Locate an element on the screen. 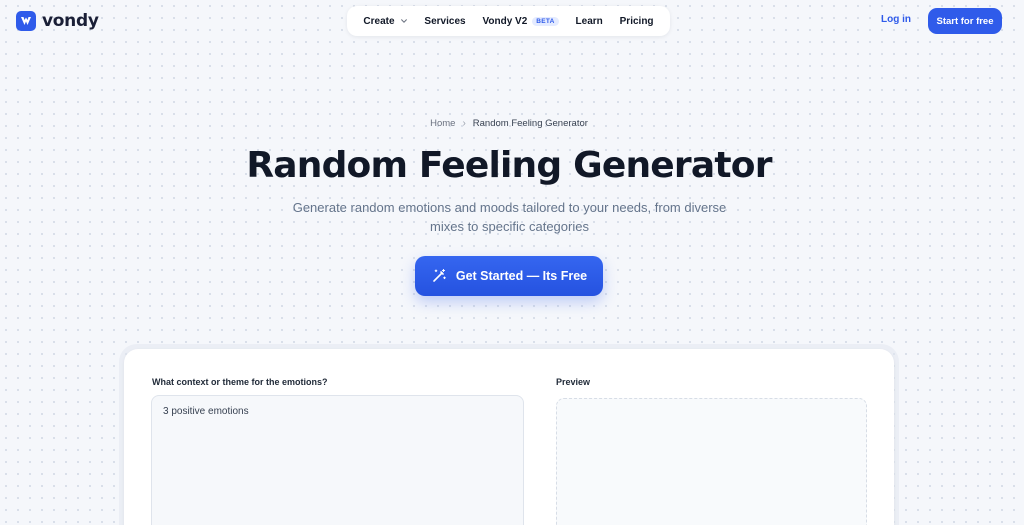  get-started-label: Get Started — Its Free is located at coordinates (521, 276).